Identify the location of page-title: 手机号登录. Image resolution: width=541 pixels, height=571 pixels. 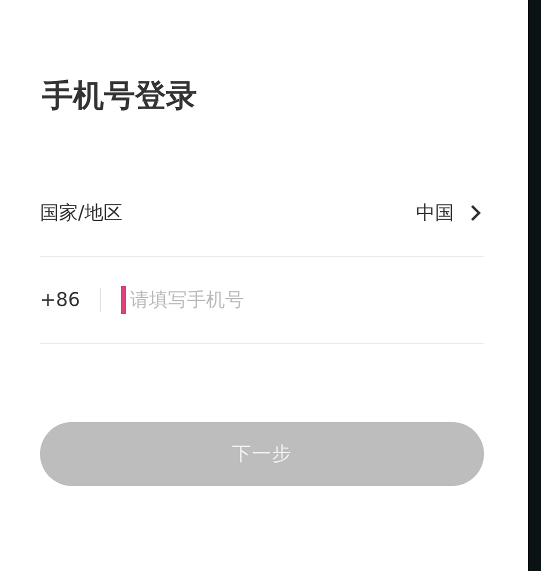
(120, 96).